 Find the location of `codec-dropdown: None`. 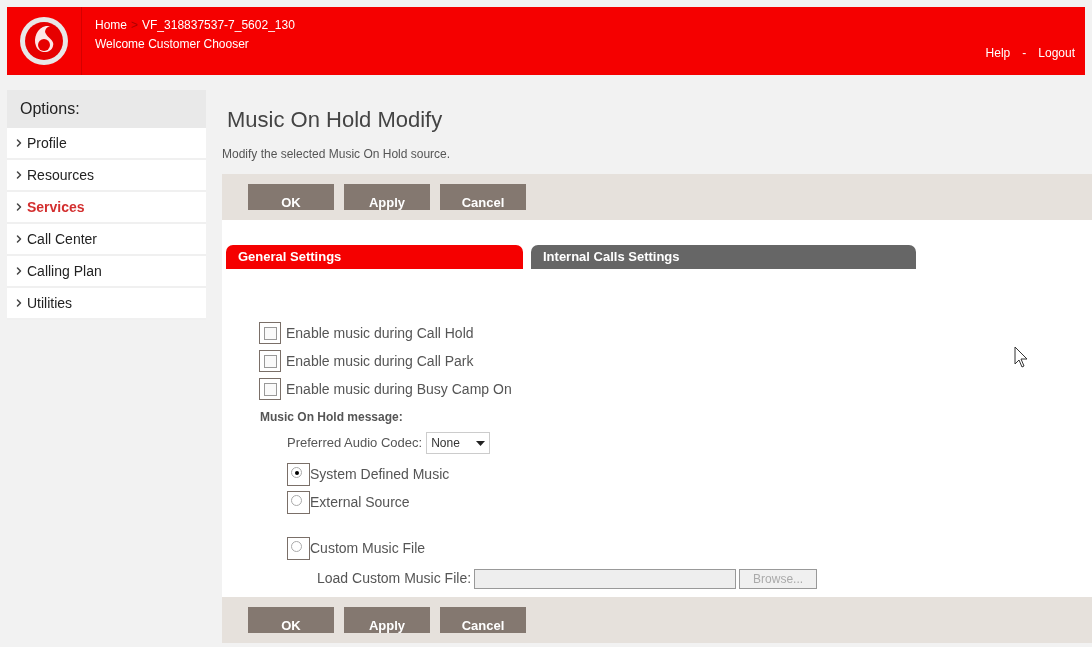

codec-dropdown: None is located at coordinates (458, 443).